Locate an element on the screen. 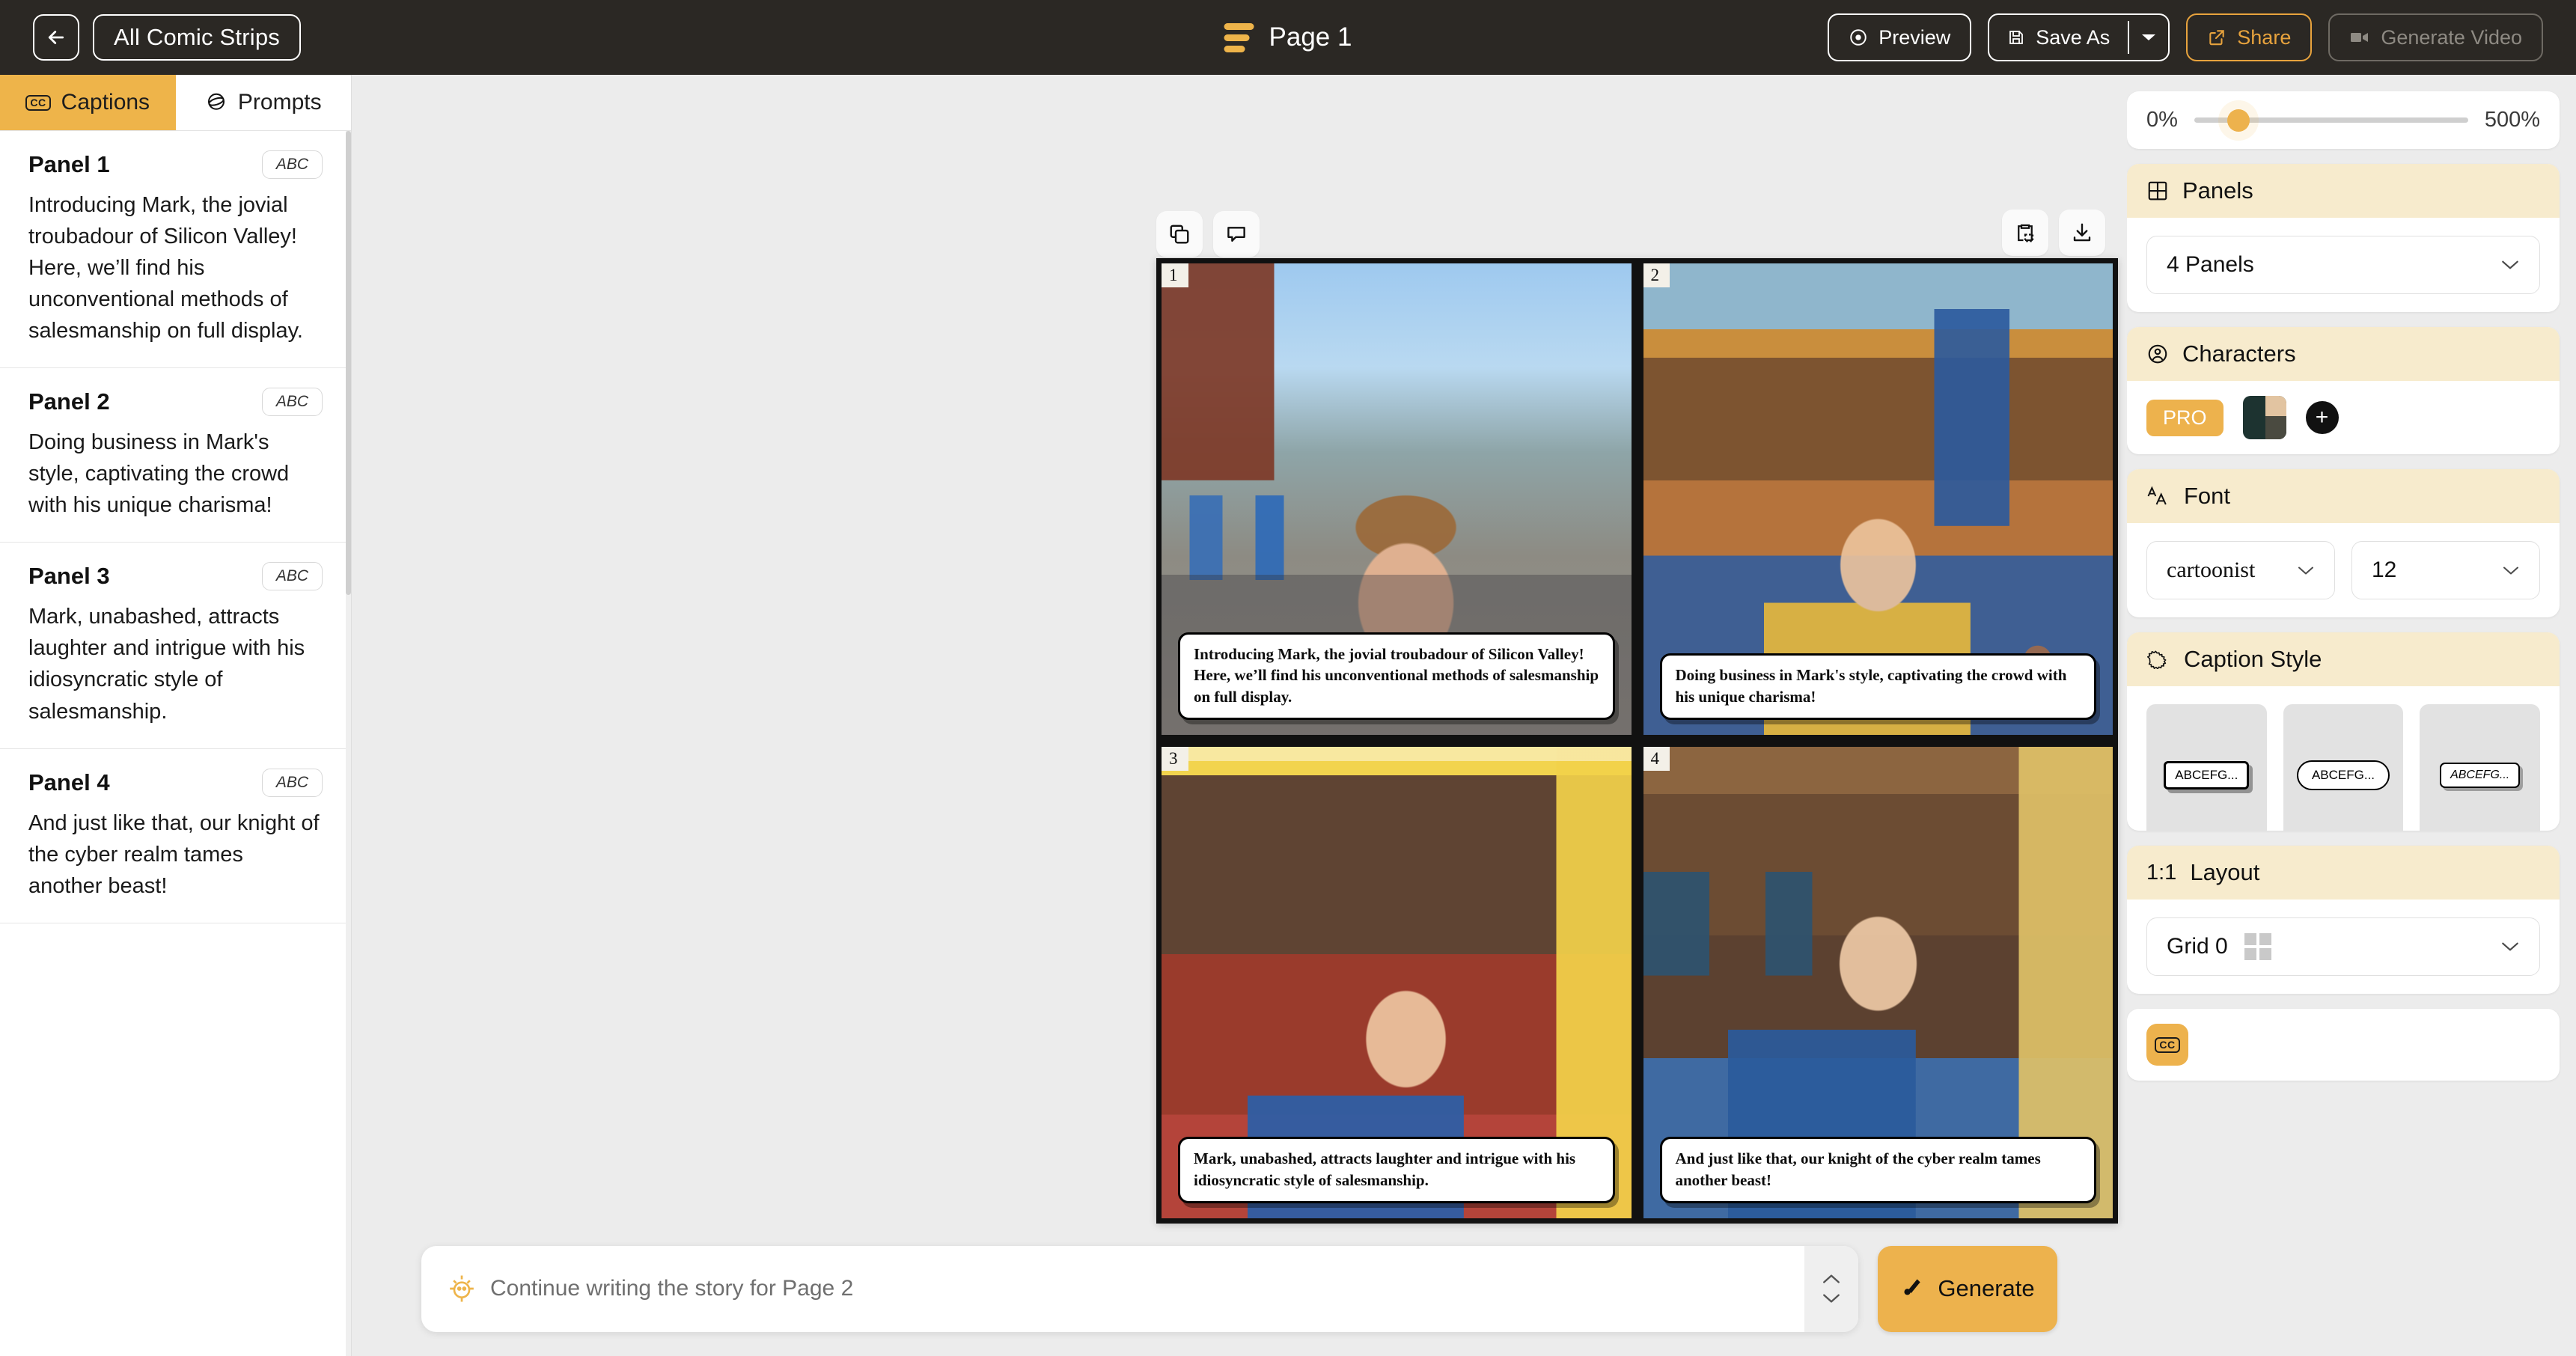 Image resolution: width=2576 pixels, height=1356 pixels. download-icon is located at coordinates (2082, 233).